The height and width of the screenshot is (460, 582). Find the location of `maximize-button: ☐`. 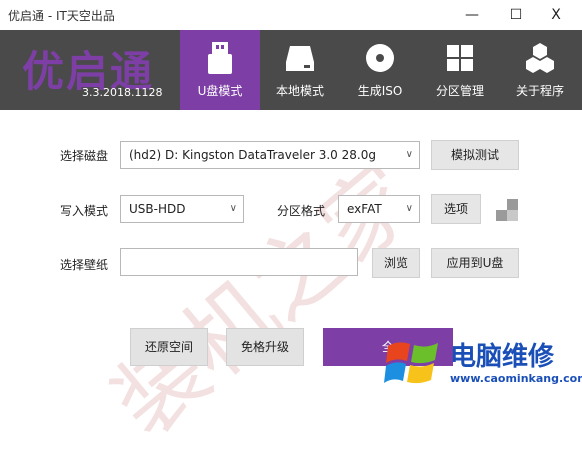

maximize-button: ☐ is located at coordinates (516, 15).